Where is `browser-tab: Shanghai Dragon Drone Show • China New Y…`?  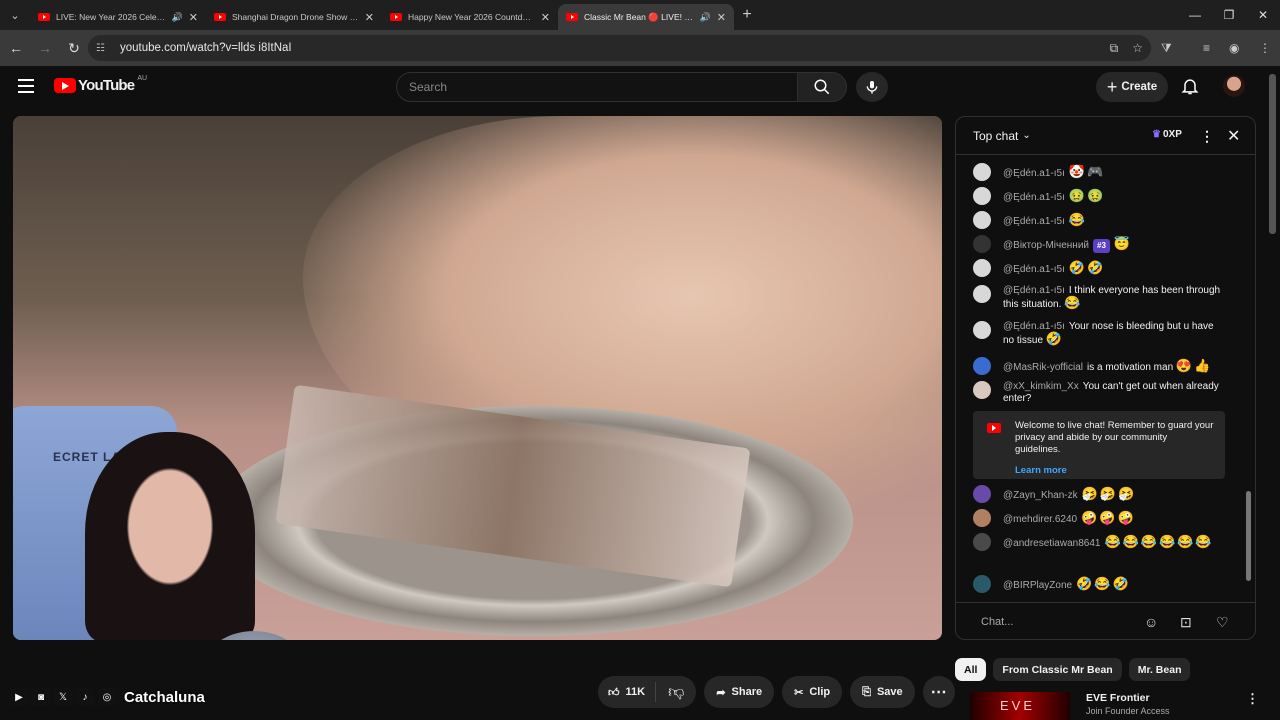
browser-tab: Shanghai Dragon Drone Show • China New Y… is located at coordinates (294, 17).